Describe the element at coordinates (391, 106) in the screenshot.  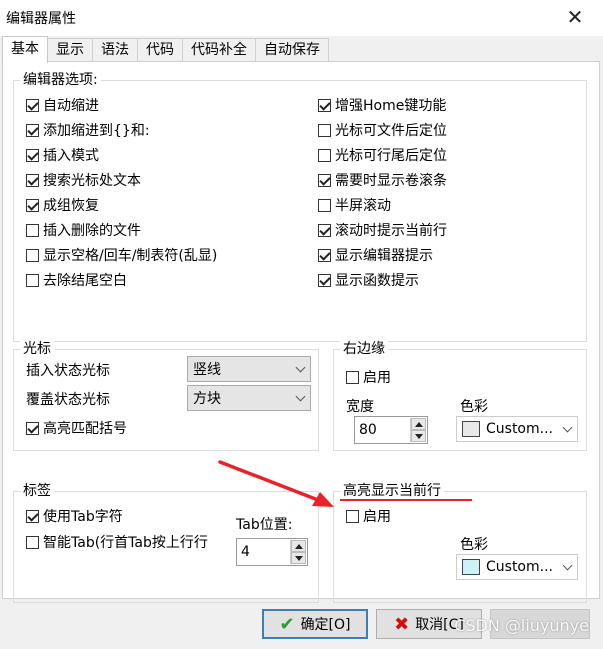
I see `checkbox-label: 增强Home键功能` at that location.